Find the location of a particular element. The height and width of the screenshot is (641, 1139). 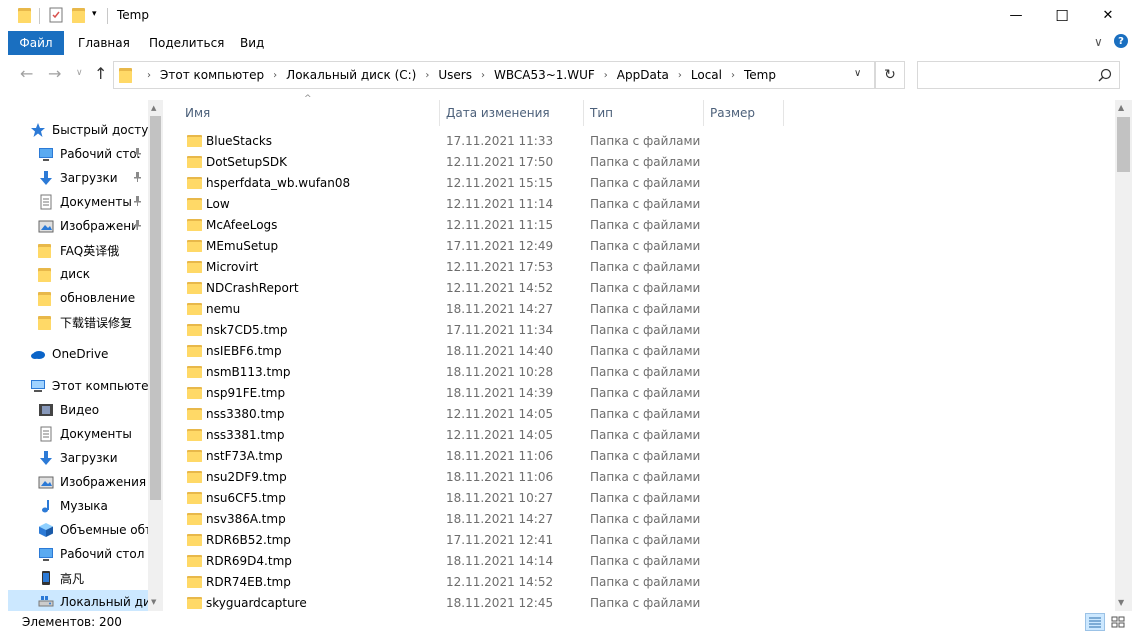

column-header-size: Размер is located at coordinates (744, 113).